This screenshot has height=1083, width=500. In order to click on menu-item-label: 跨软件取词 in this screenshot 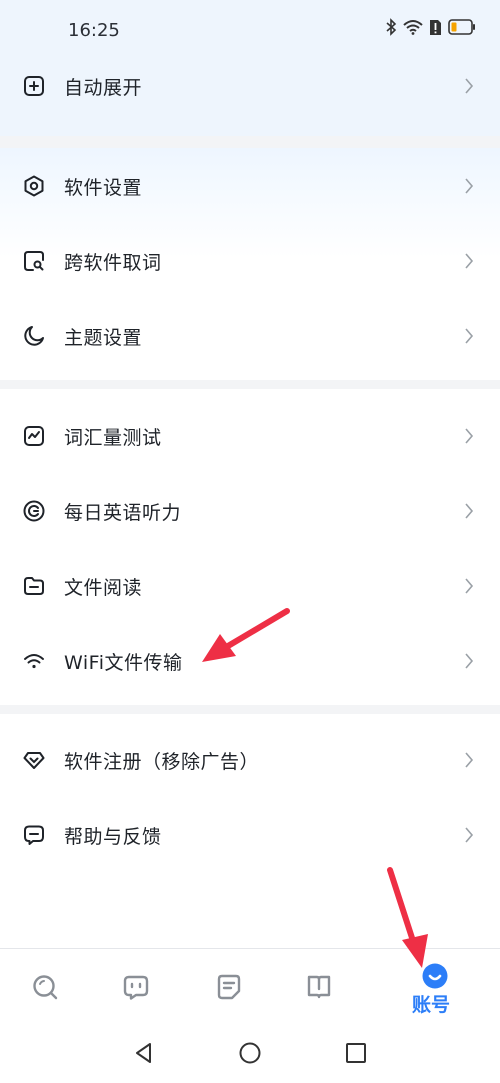, I will do `click(113, 262)`.